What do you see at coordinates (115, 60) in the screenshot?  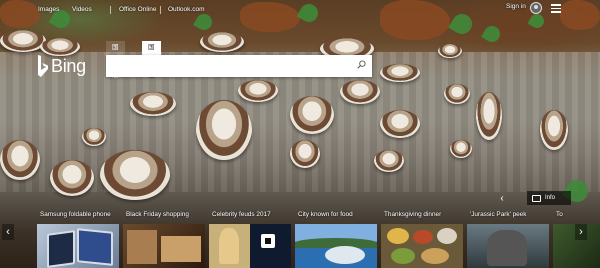 I see `tab-china: 国内版` at bounding box center [115, 60].